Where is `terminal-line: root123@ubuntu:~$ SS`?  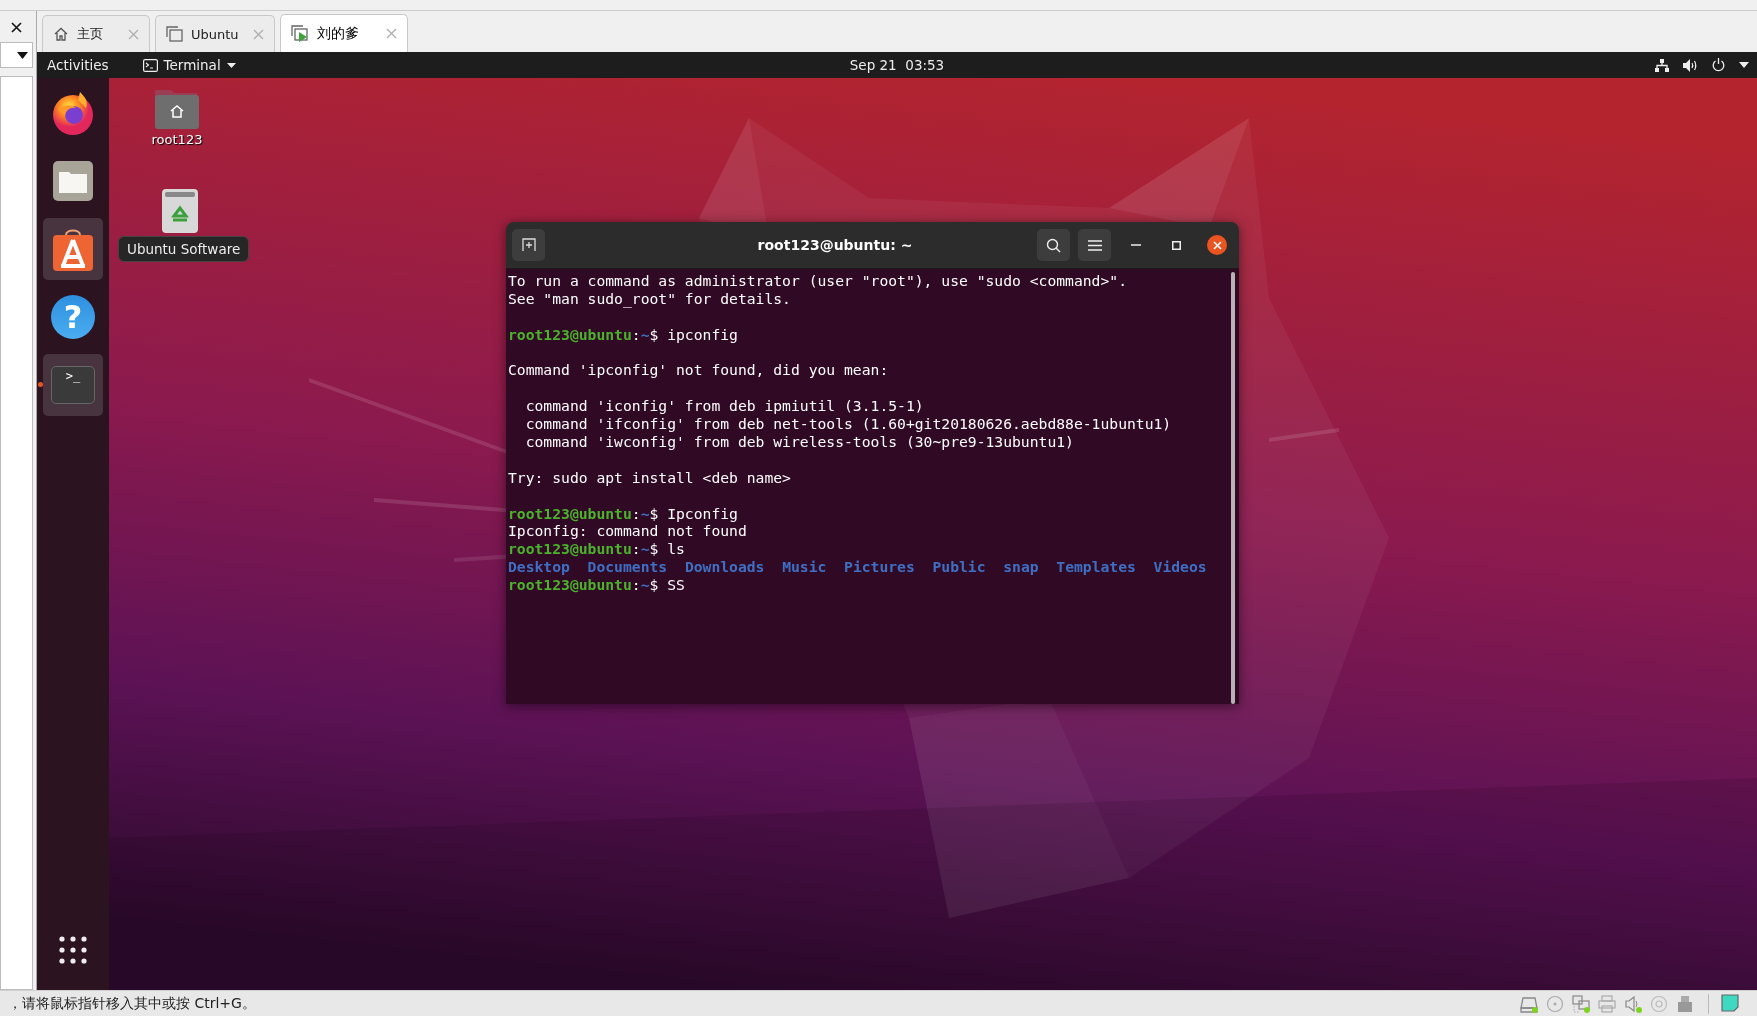 terminal-line: root123@ubuntu:~$ SS is located at coordinates (597, 585).